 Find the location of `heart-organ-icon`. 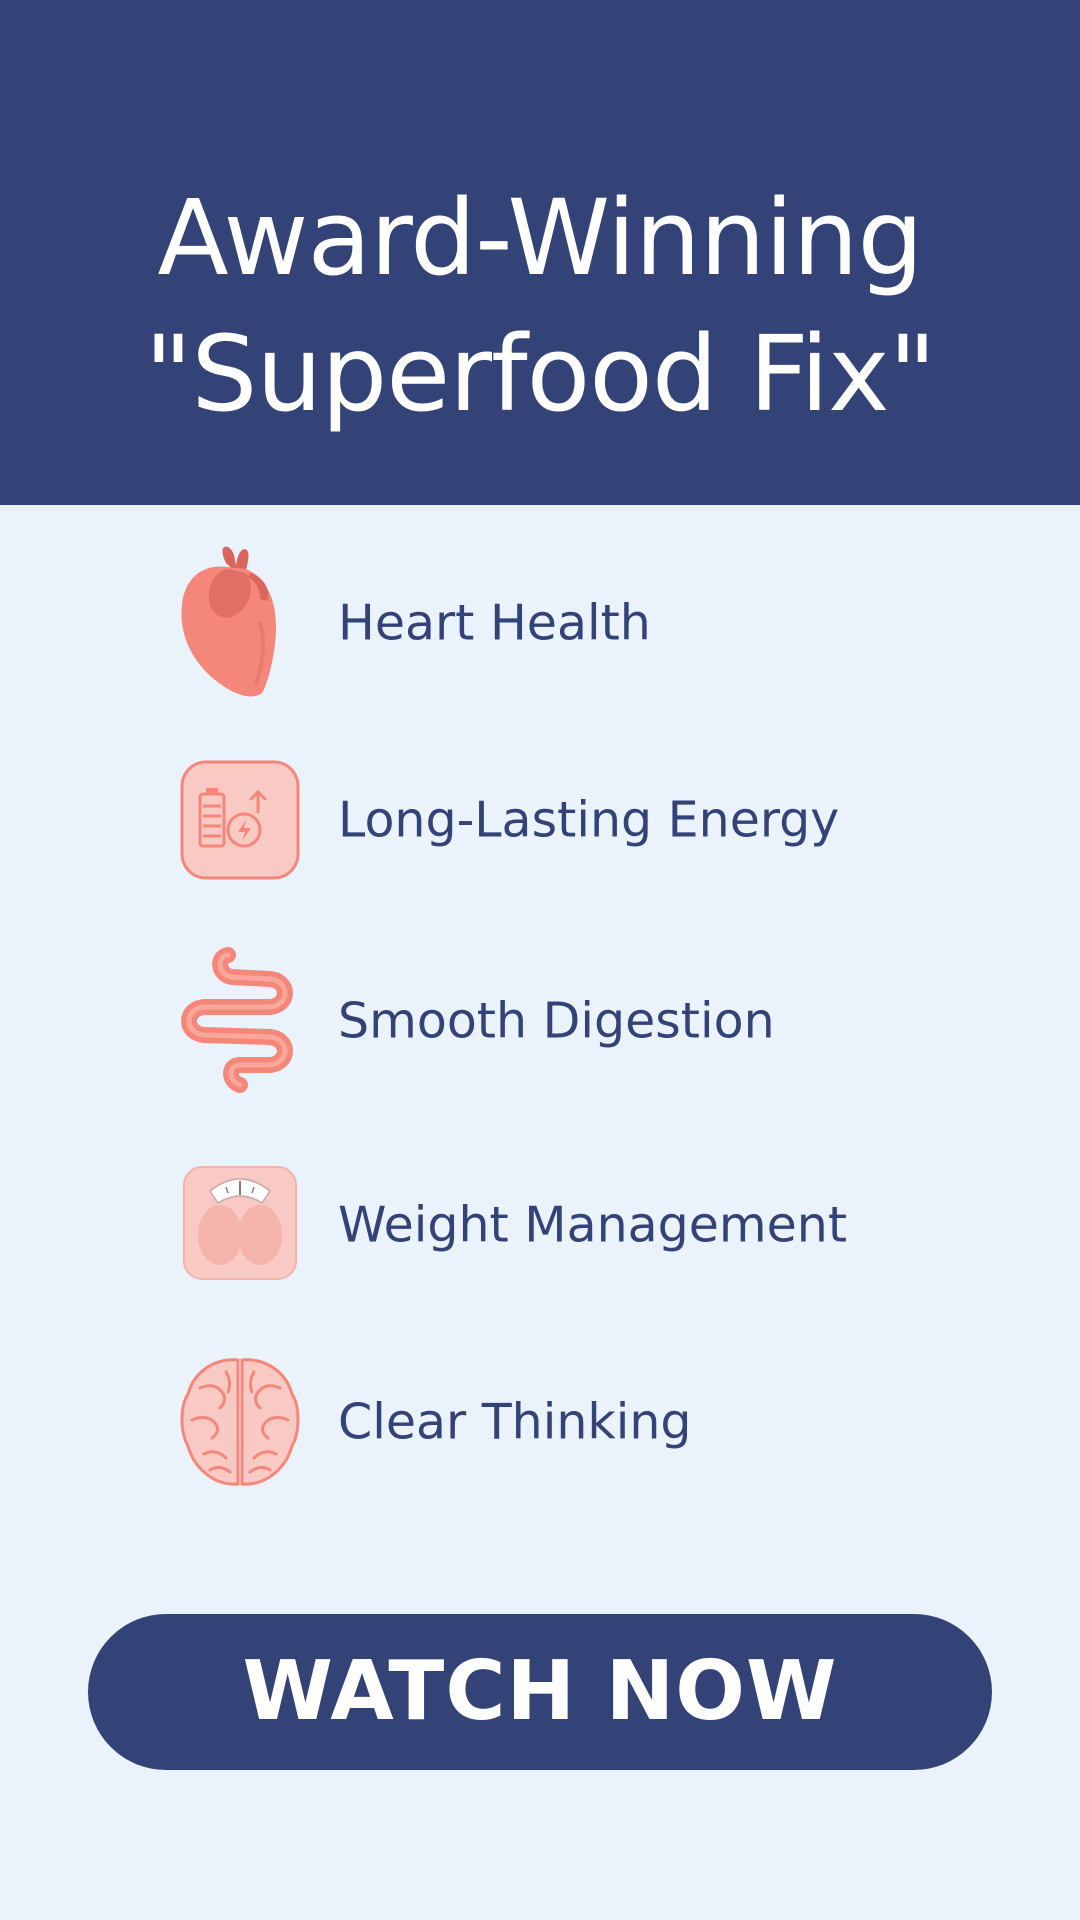

heart-organ-icon is located at coordinates (240, 623).